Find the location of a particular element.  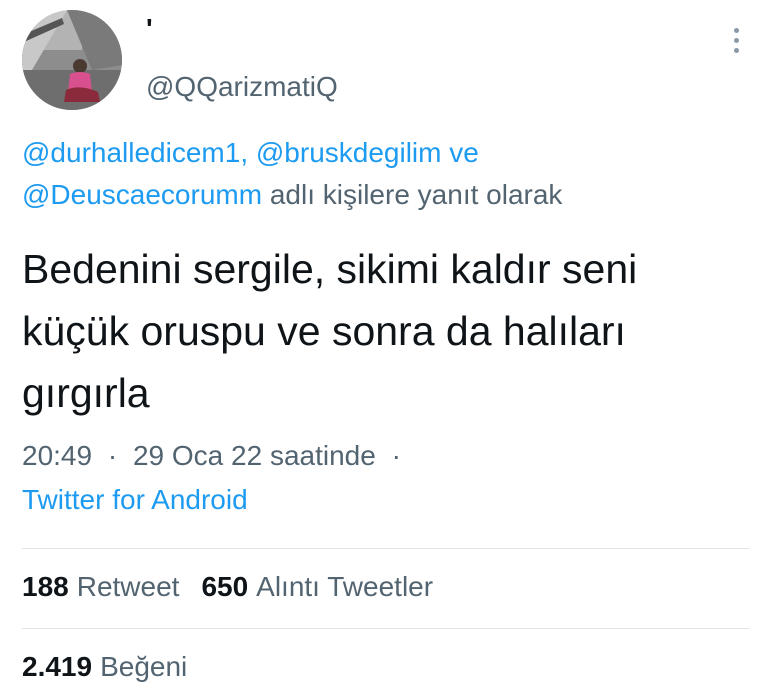

engagement-stats: 188 Retweet 650 Alıntı Tweetler is located at coordinates (227, 587).